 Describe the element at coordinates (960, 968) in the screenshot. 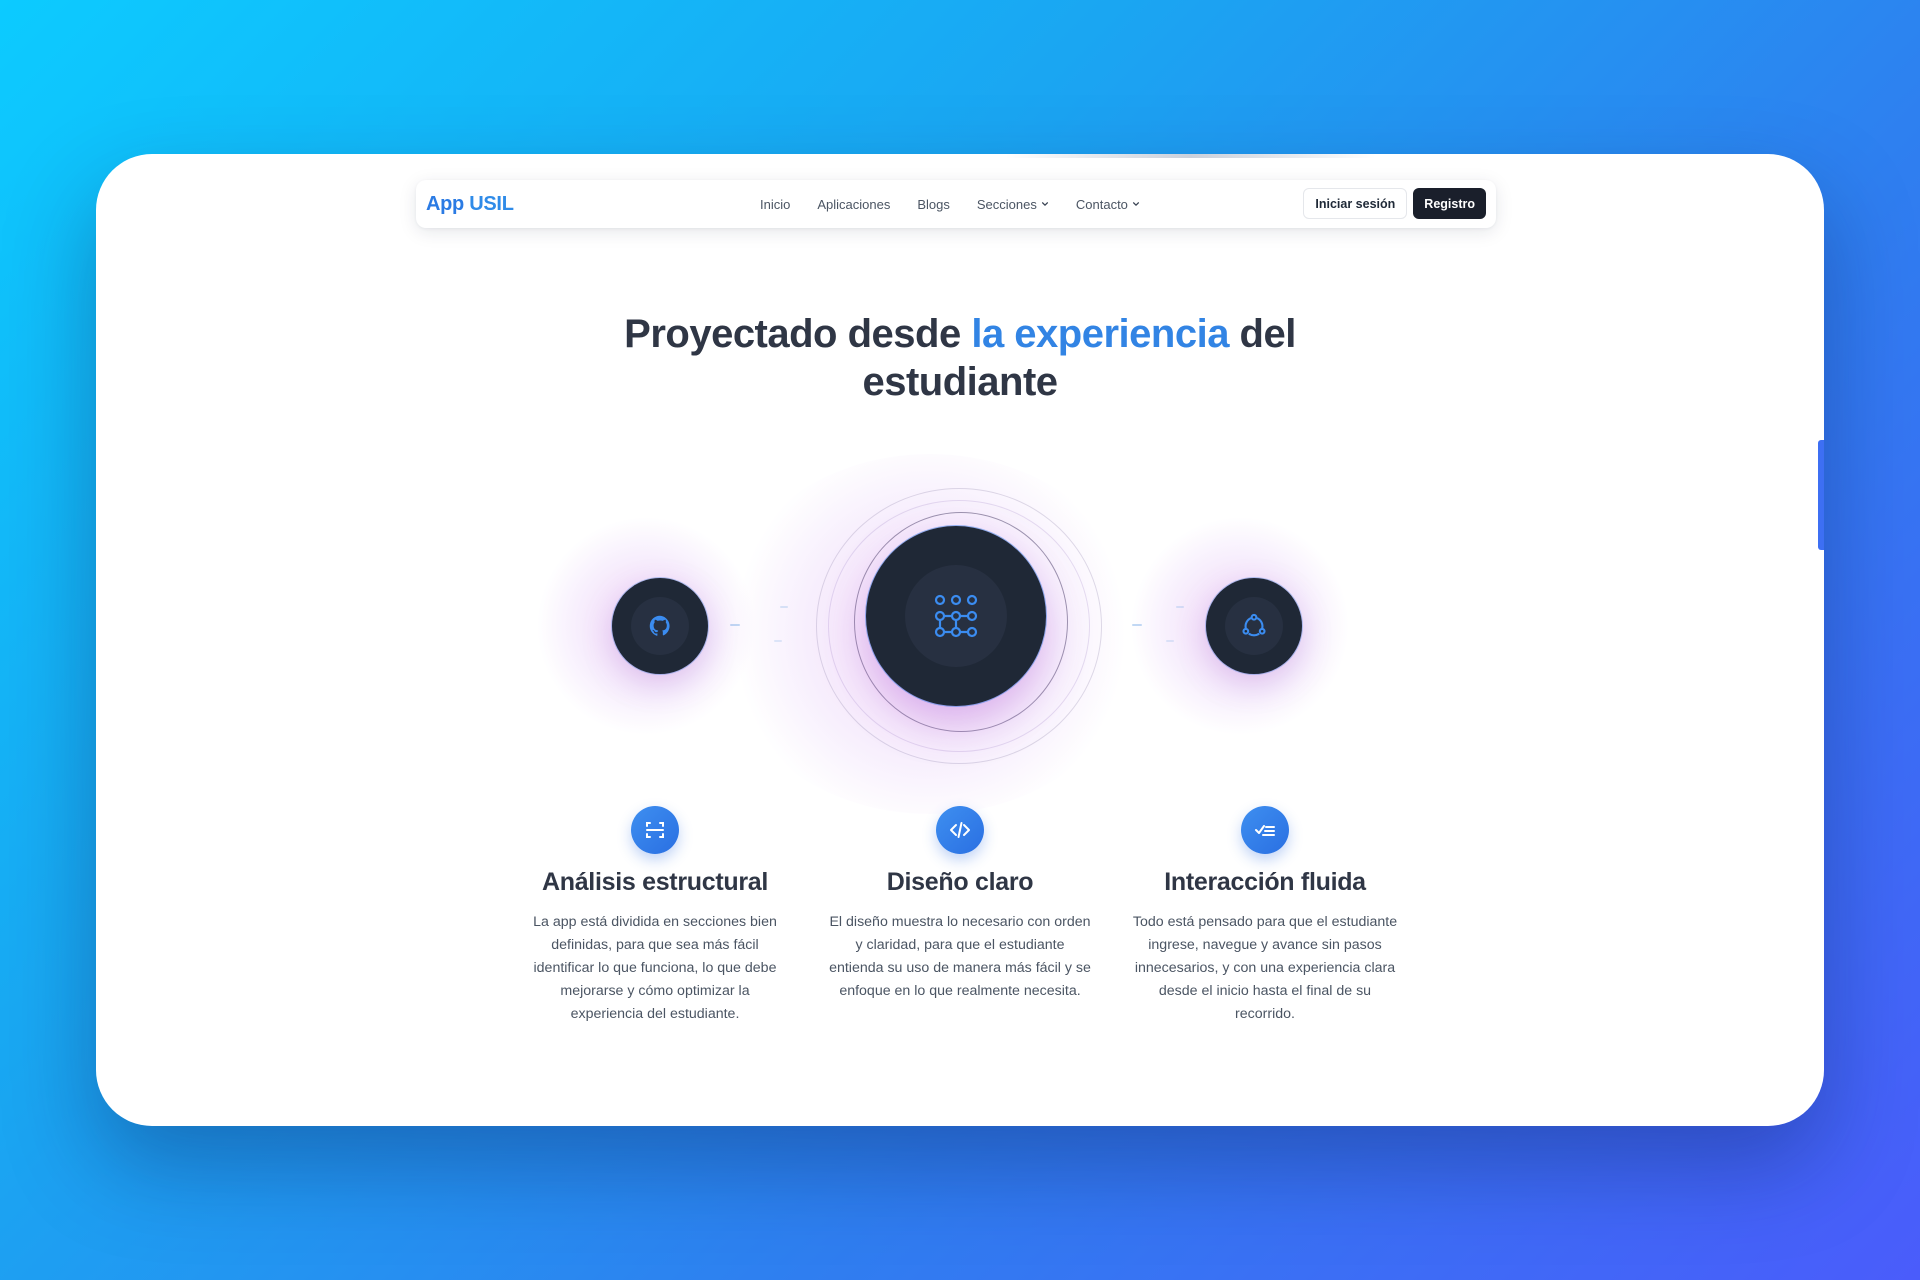

I see `feature-text-line: entienda su uso de manera más fácil y se` at that location.